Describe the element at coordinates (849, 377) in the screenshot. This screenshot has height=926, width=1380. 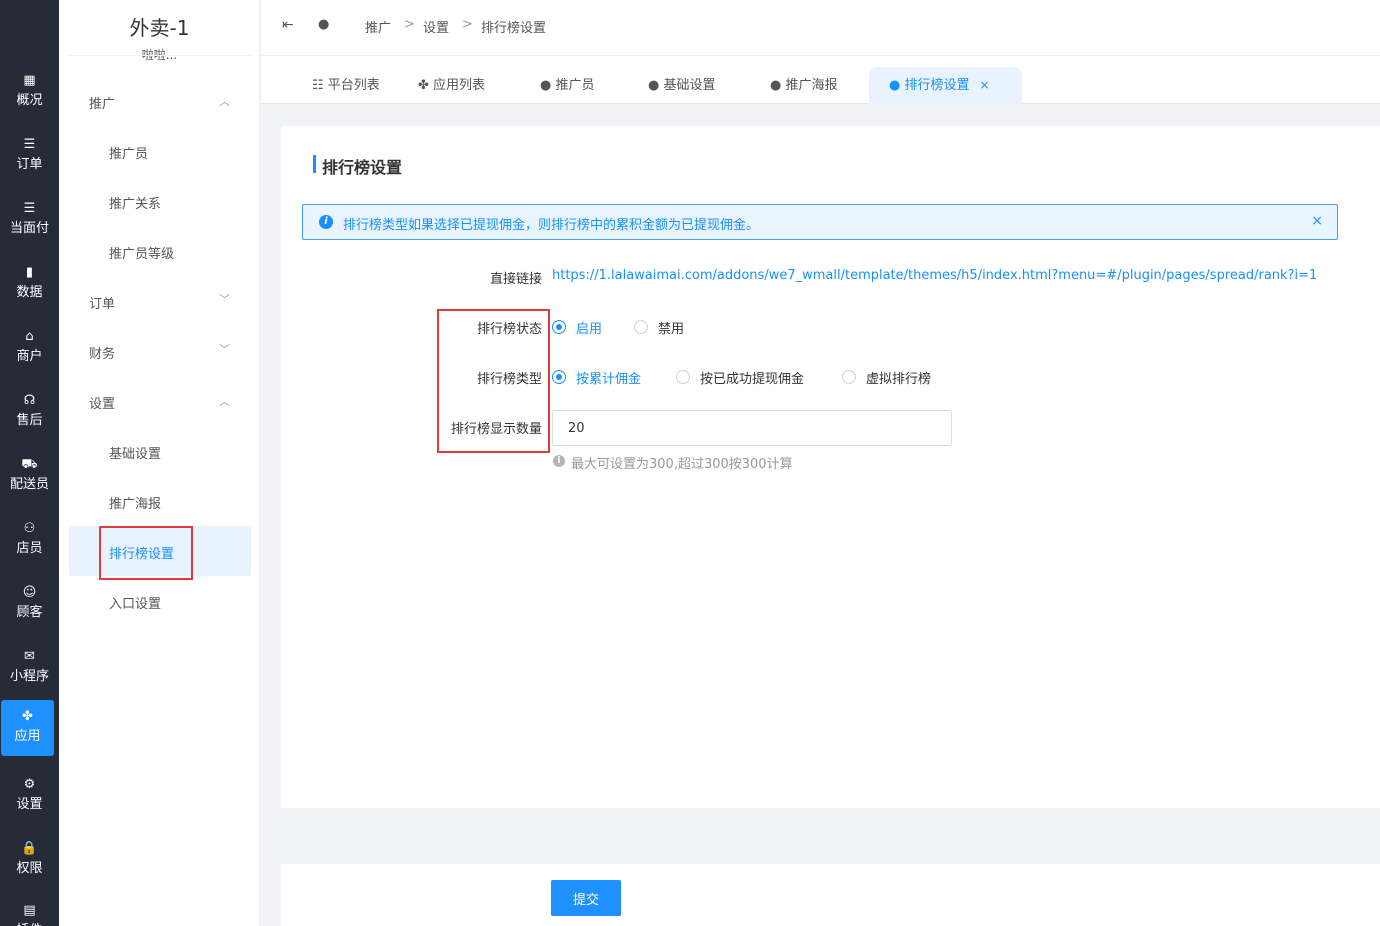
I see `type-virtual-radio` at that location.